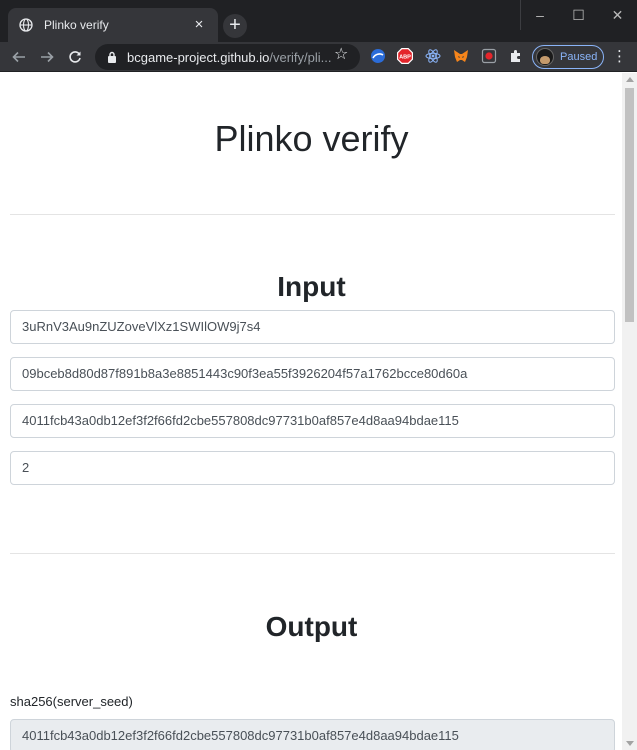  What do you see at coordinates (311, 286) in the screenshot?
I see `input-heading: Input` at bounding box center [311, 286].